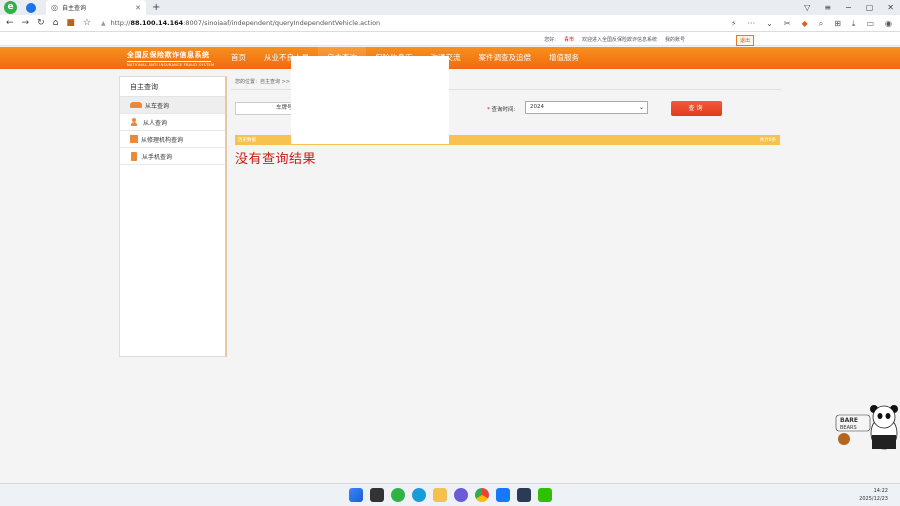  Describe the element at coordinates (787, 23) in the screenshot. I see `scissors-icon: ✂` at that location.